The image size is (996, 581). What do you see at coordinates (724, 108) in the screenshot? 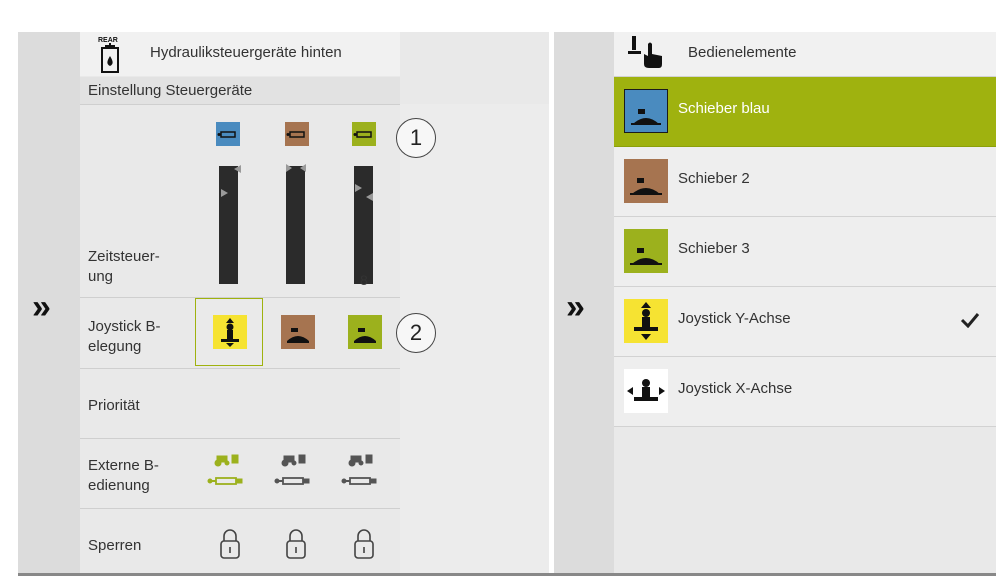
I see `list-item-label: Schieber blau` at bounding box center [724, 108].